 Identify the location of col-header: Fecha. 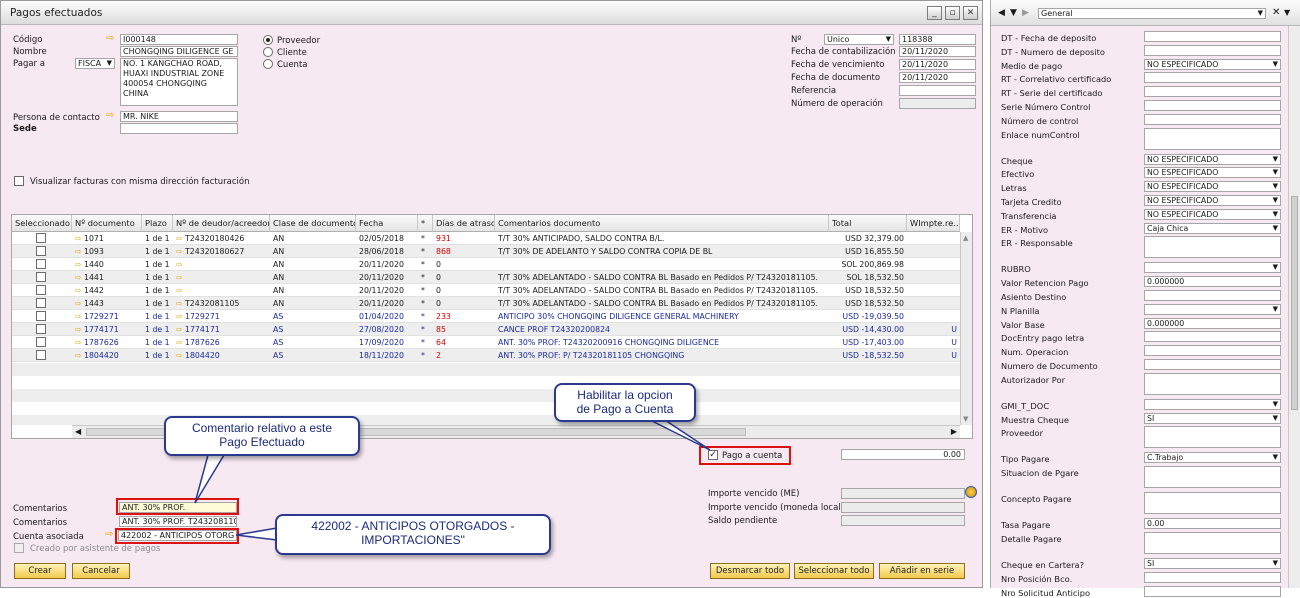
(387, 223).